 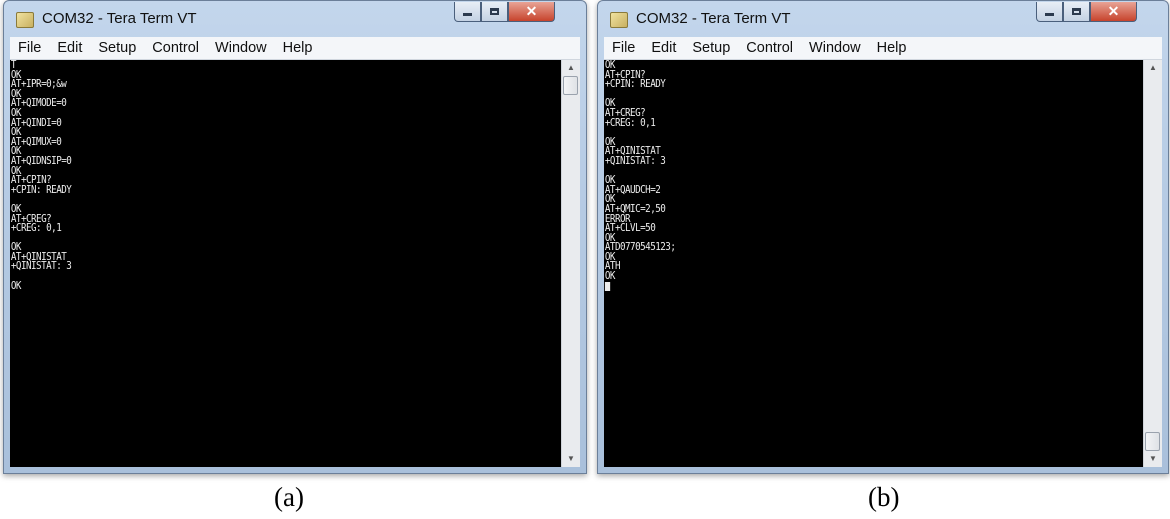 I want to click on terminal-line: AT+IPR=0;&w, so click(x=38, y=84).